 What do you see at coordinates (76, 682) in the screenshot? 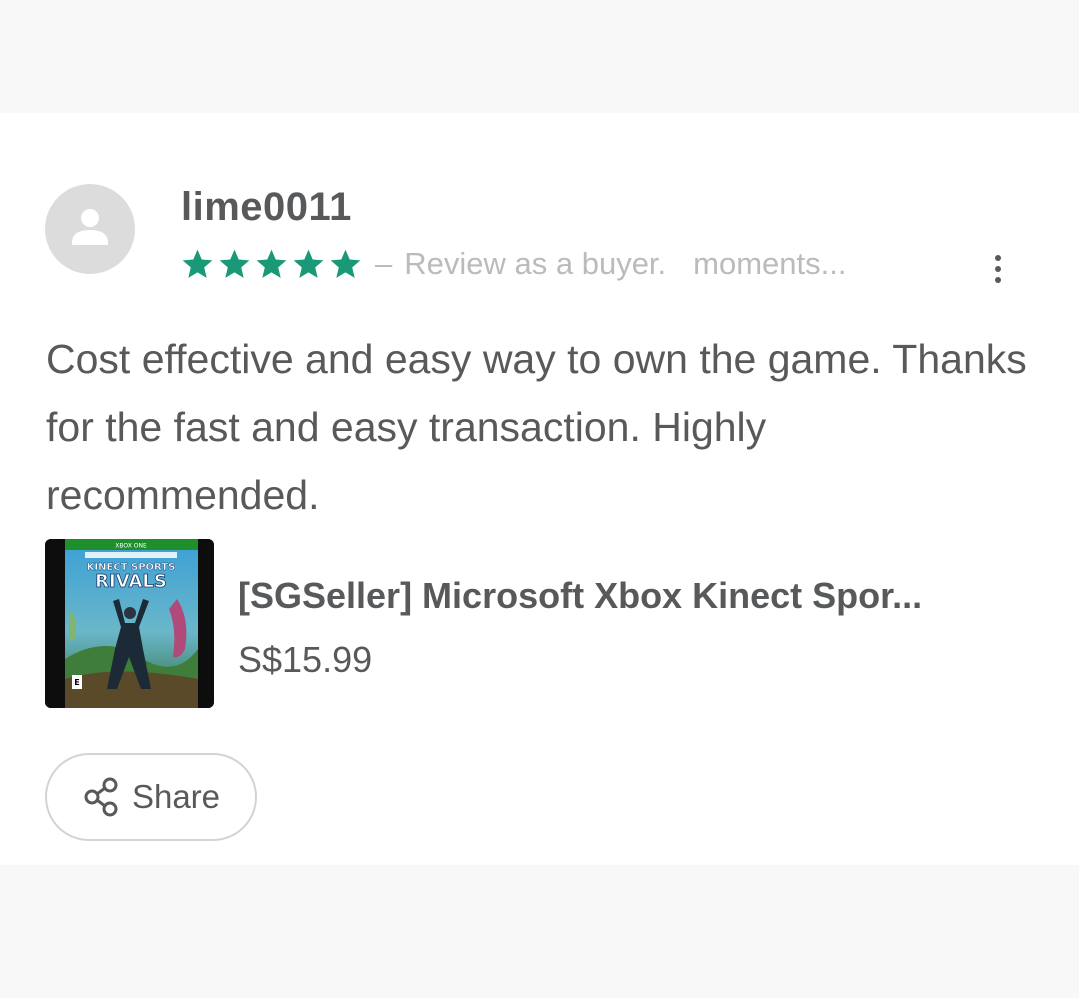
I see `svg-text: E` at bounding box center [76, 682].